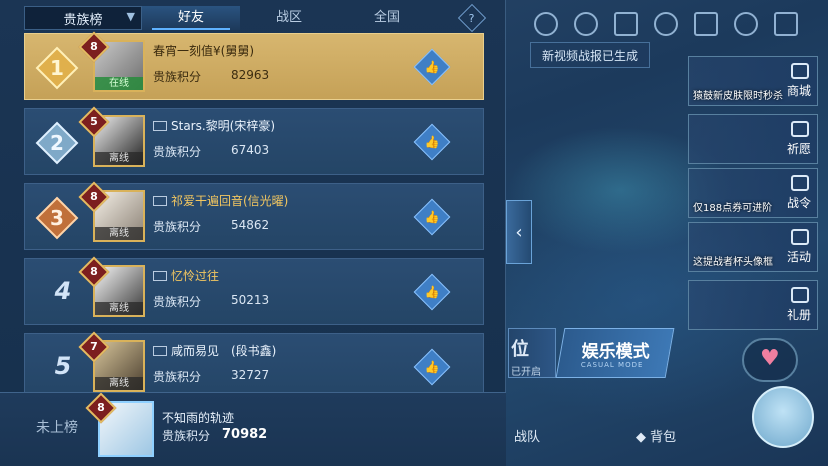 The height and width of the screenshot is (466, 828). I want to click on mascot-assistant, so click(783, 417).